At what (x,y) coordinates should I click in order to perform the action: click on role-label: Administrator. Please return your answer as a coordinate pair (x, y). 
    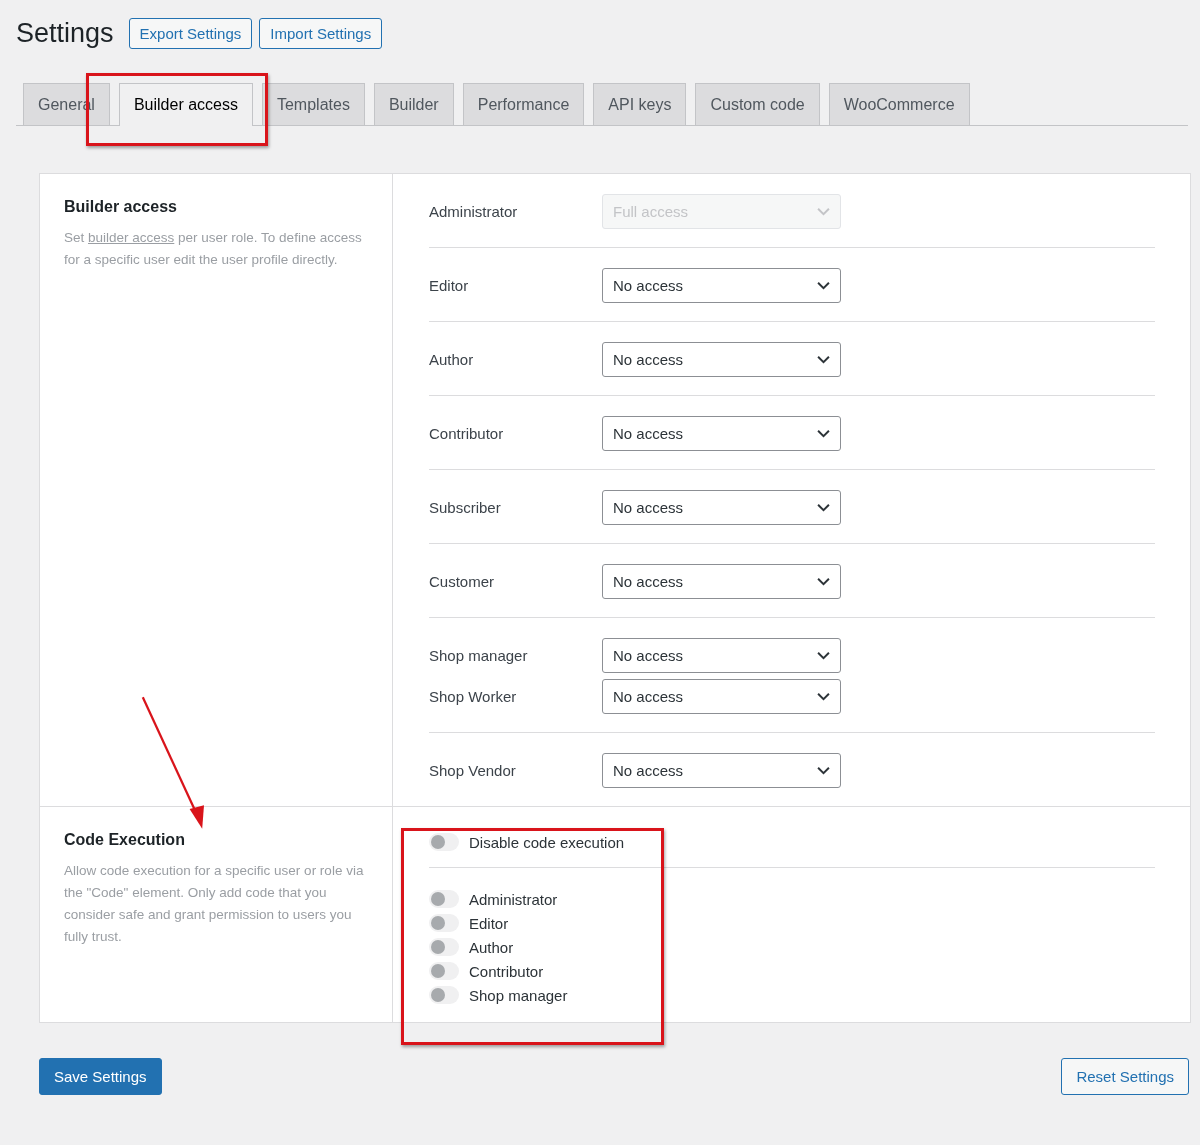
    Looking at the image, I should click on (474, 211).